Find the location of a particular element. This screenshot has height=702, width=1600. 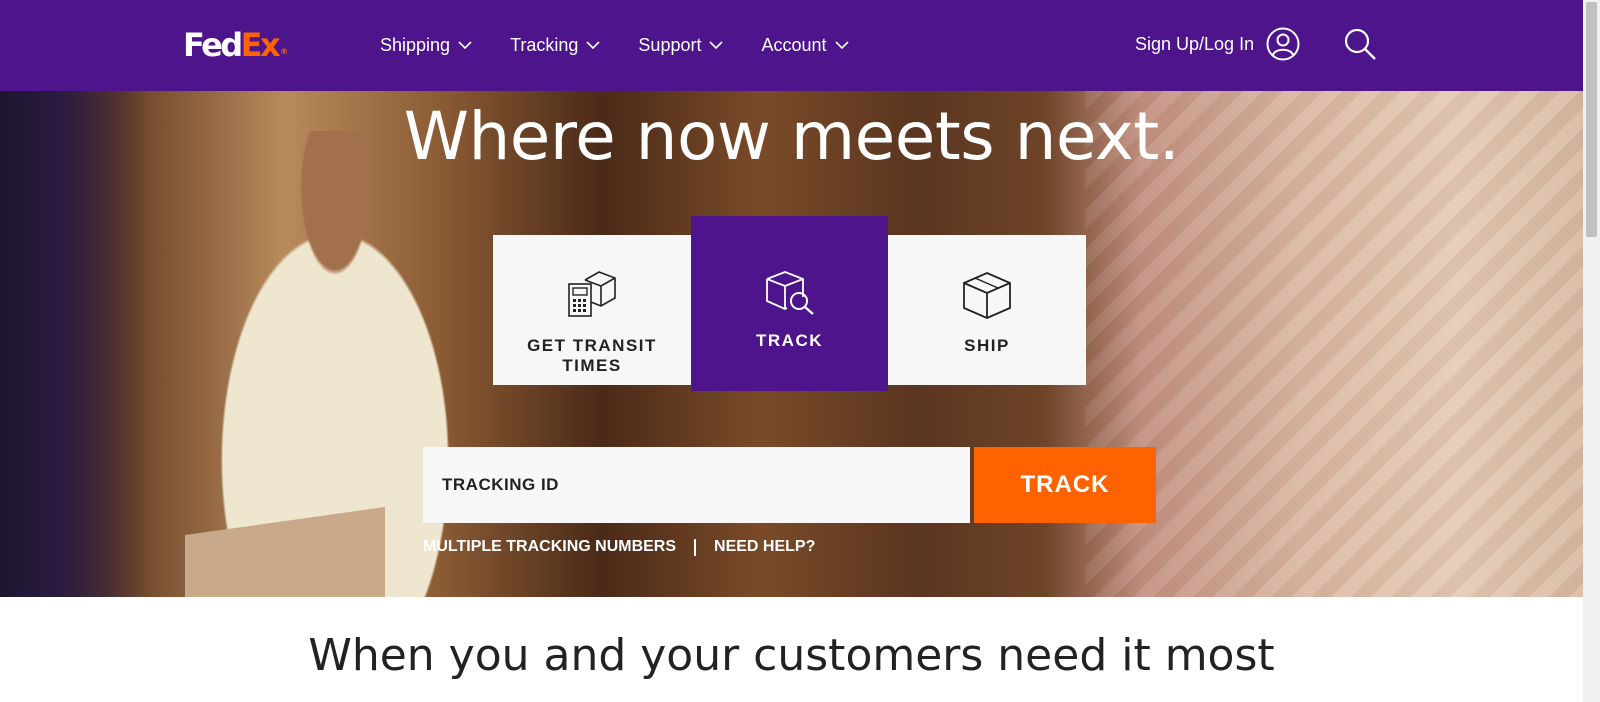

nav-support: Support is located at coordinates (681, 45).